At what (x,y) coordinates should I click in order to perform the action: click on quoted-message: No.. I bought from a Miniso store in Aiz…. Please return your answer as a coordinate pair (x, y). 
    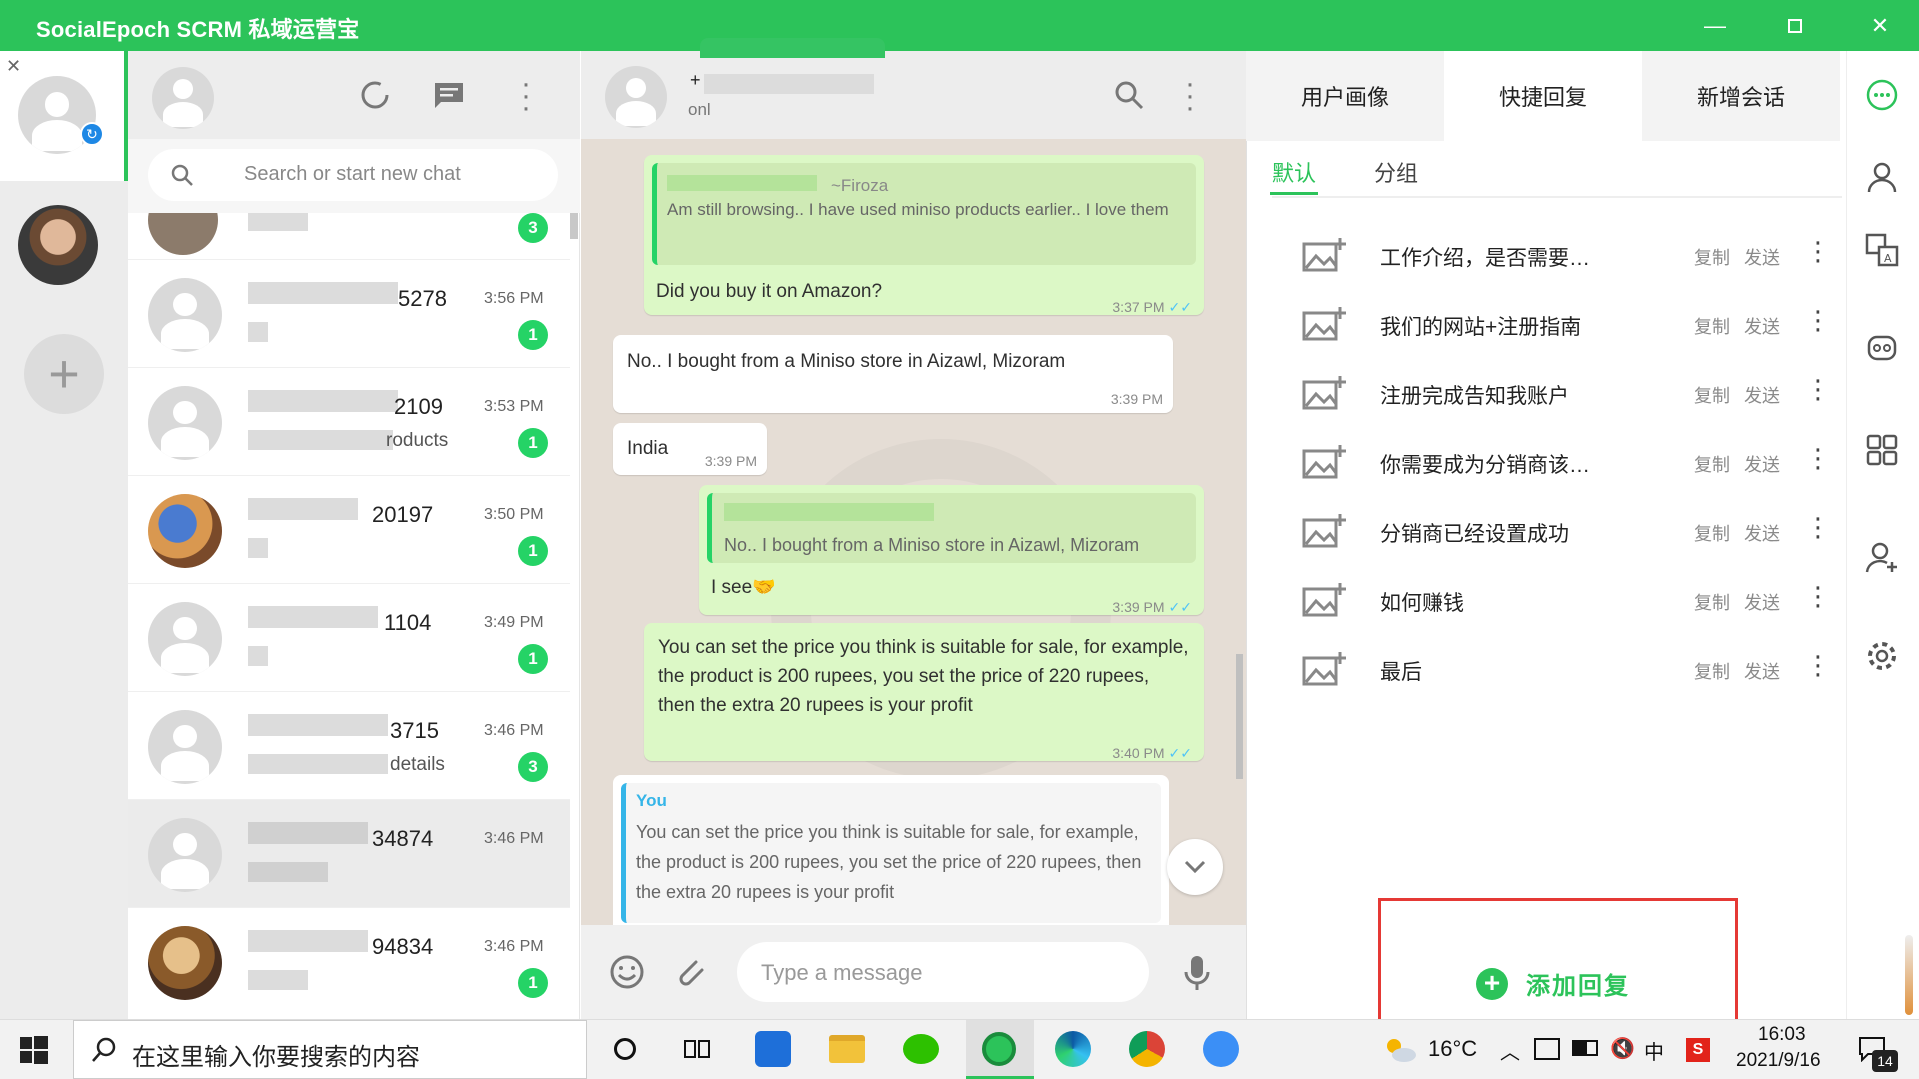
    Looking at the image, I should click on (951, 528).